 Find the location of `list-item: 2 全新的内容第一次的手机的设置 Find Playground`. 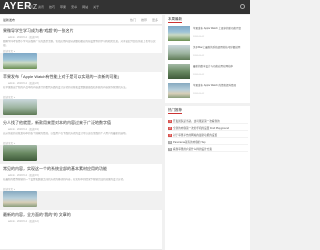

list-item: 2 全新的内容第一次的手机的设置 Find Playground is located at coordinates (208, 127).